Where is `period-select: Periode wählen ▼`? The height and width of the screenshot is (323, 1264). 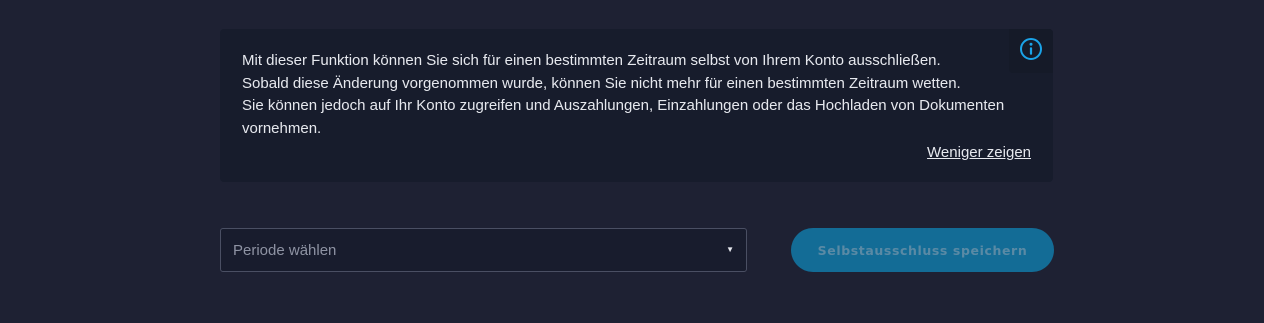 period-select: Periode wählen ▼ is located at coordinates (483, 250).